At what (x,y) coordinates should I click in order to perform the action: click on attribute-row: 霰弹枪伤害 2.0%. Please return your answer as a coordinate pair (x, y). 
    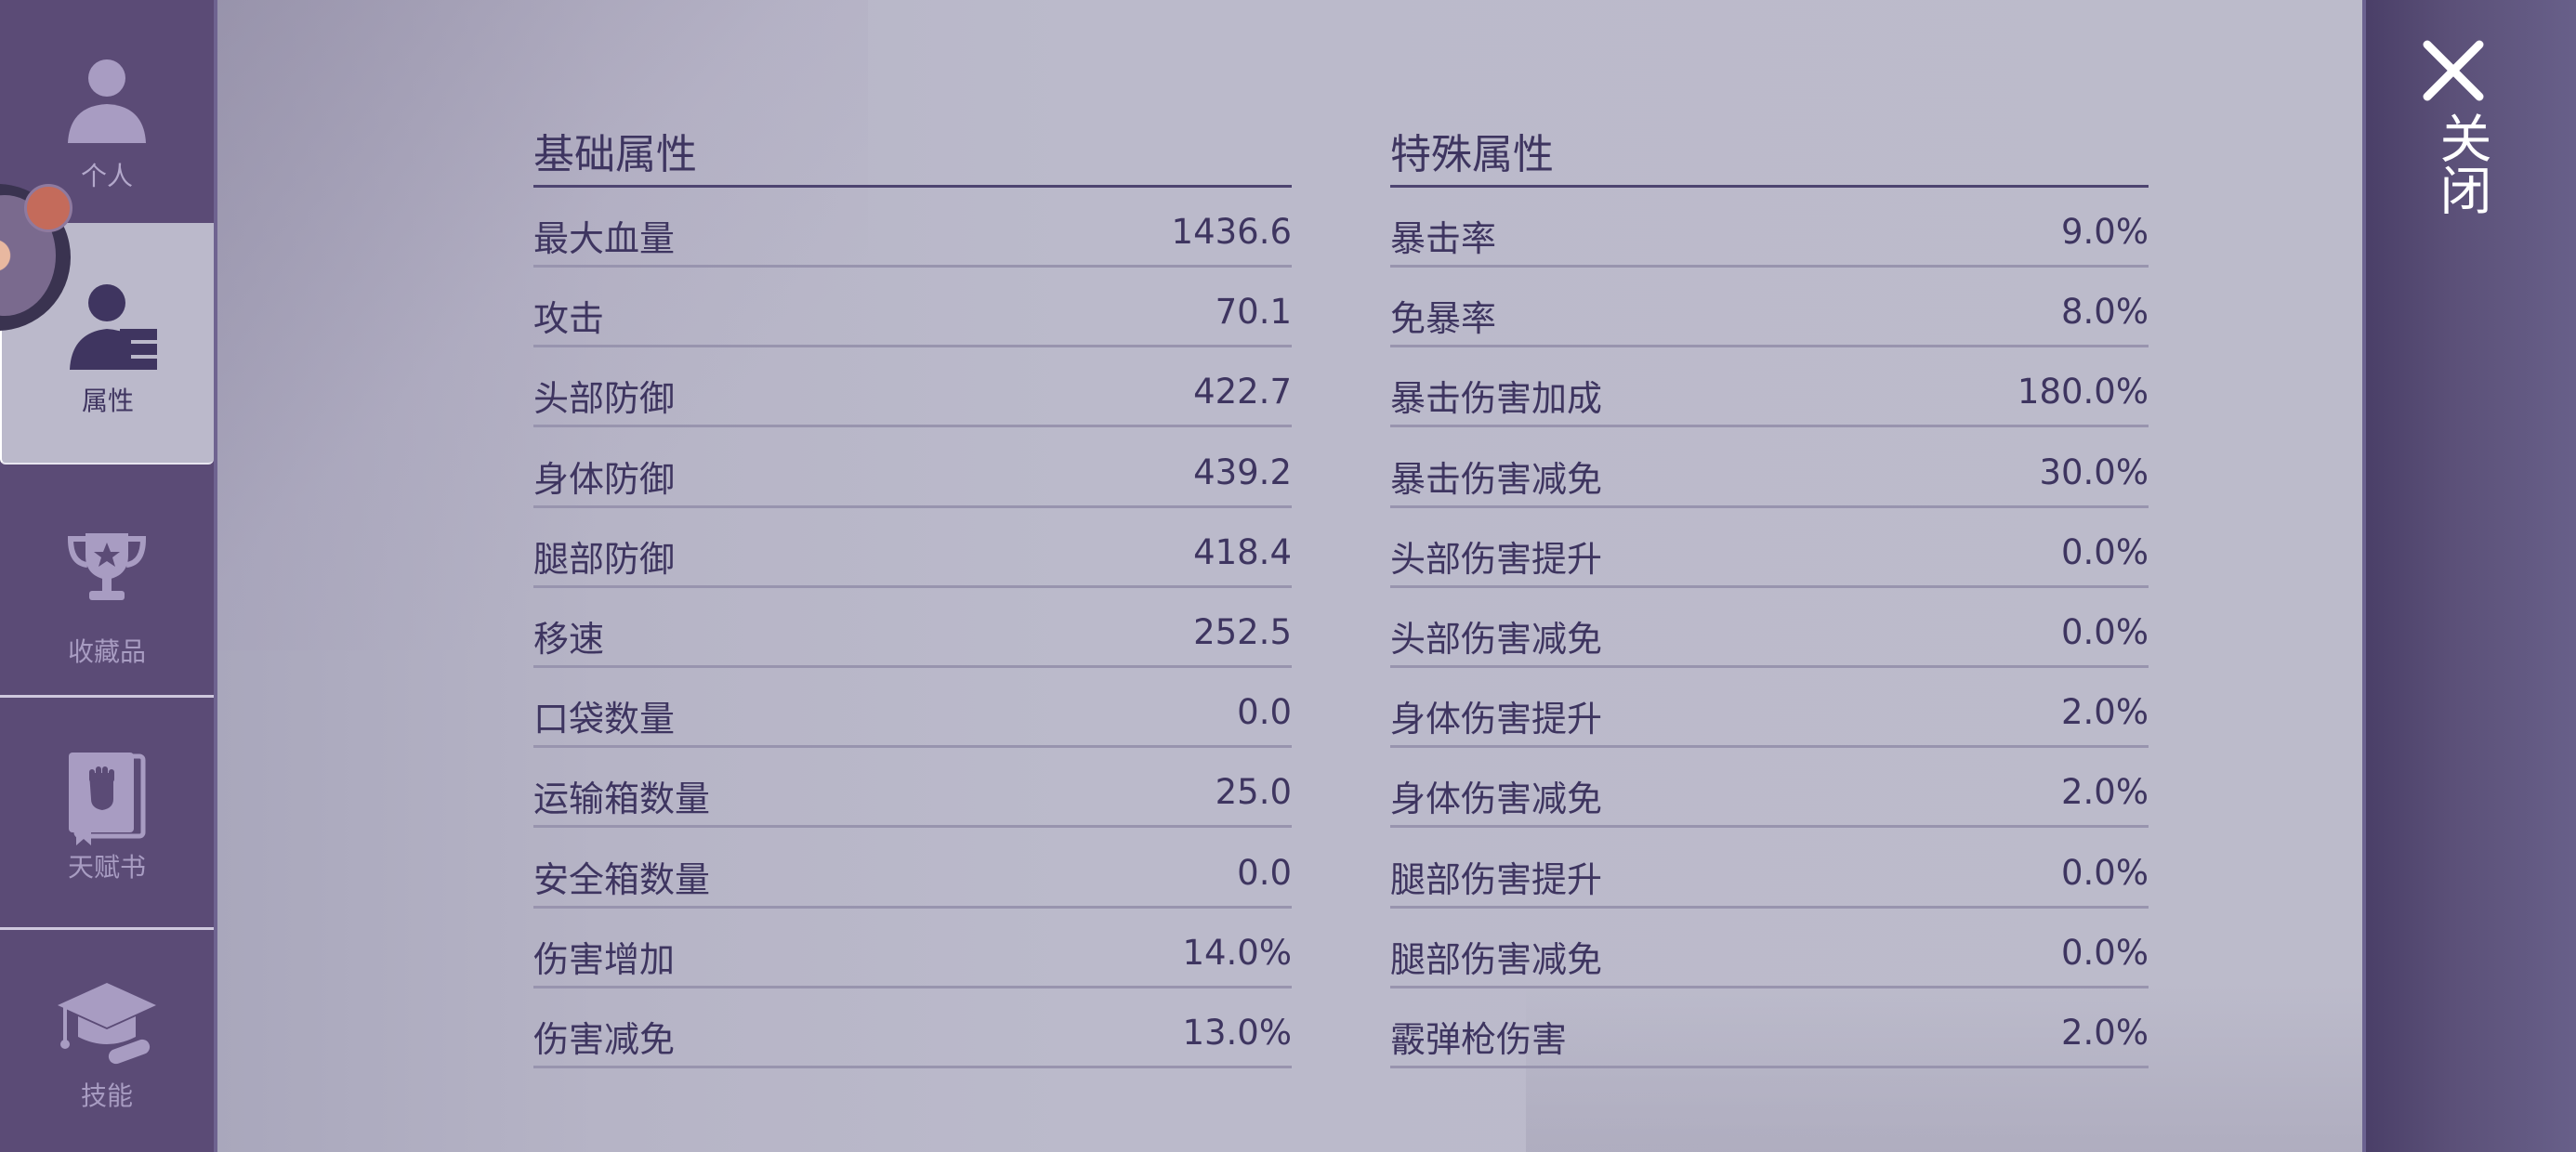
    Looking at the image, I should click on (1769, 1028).